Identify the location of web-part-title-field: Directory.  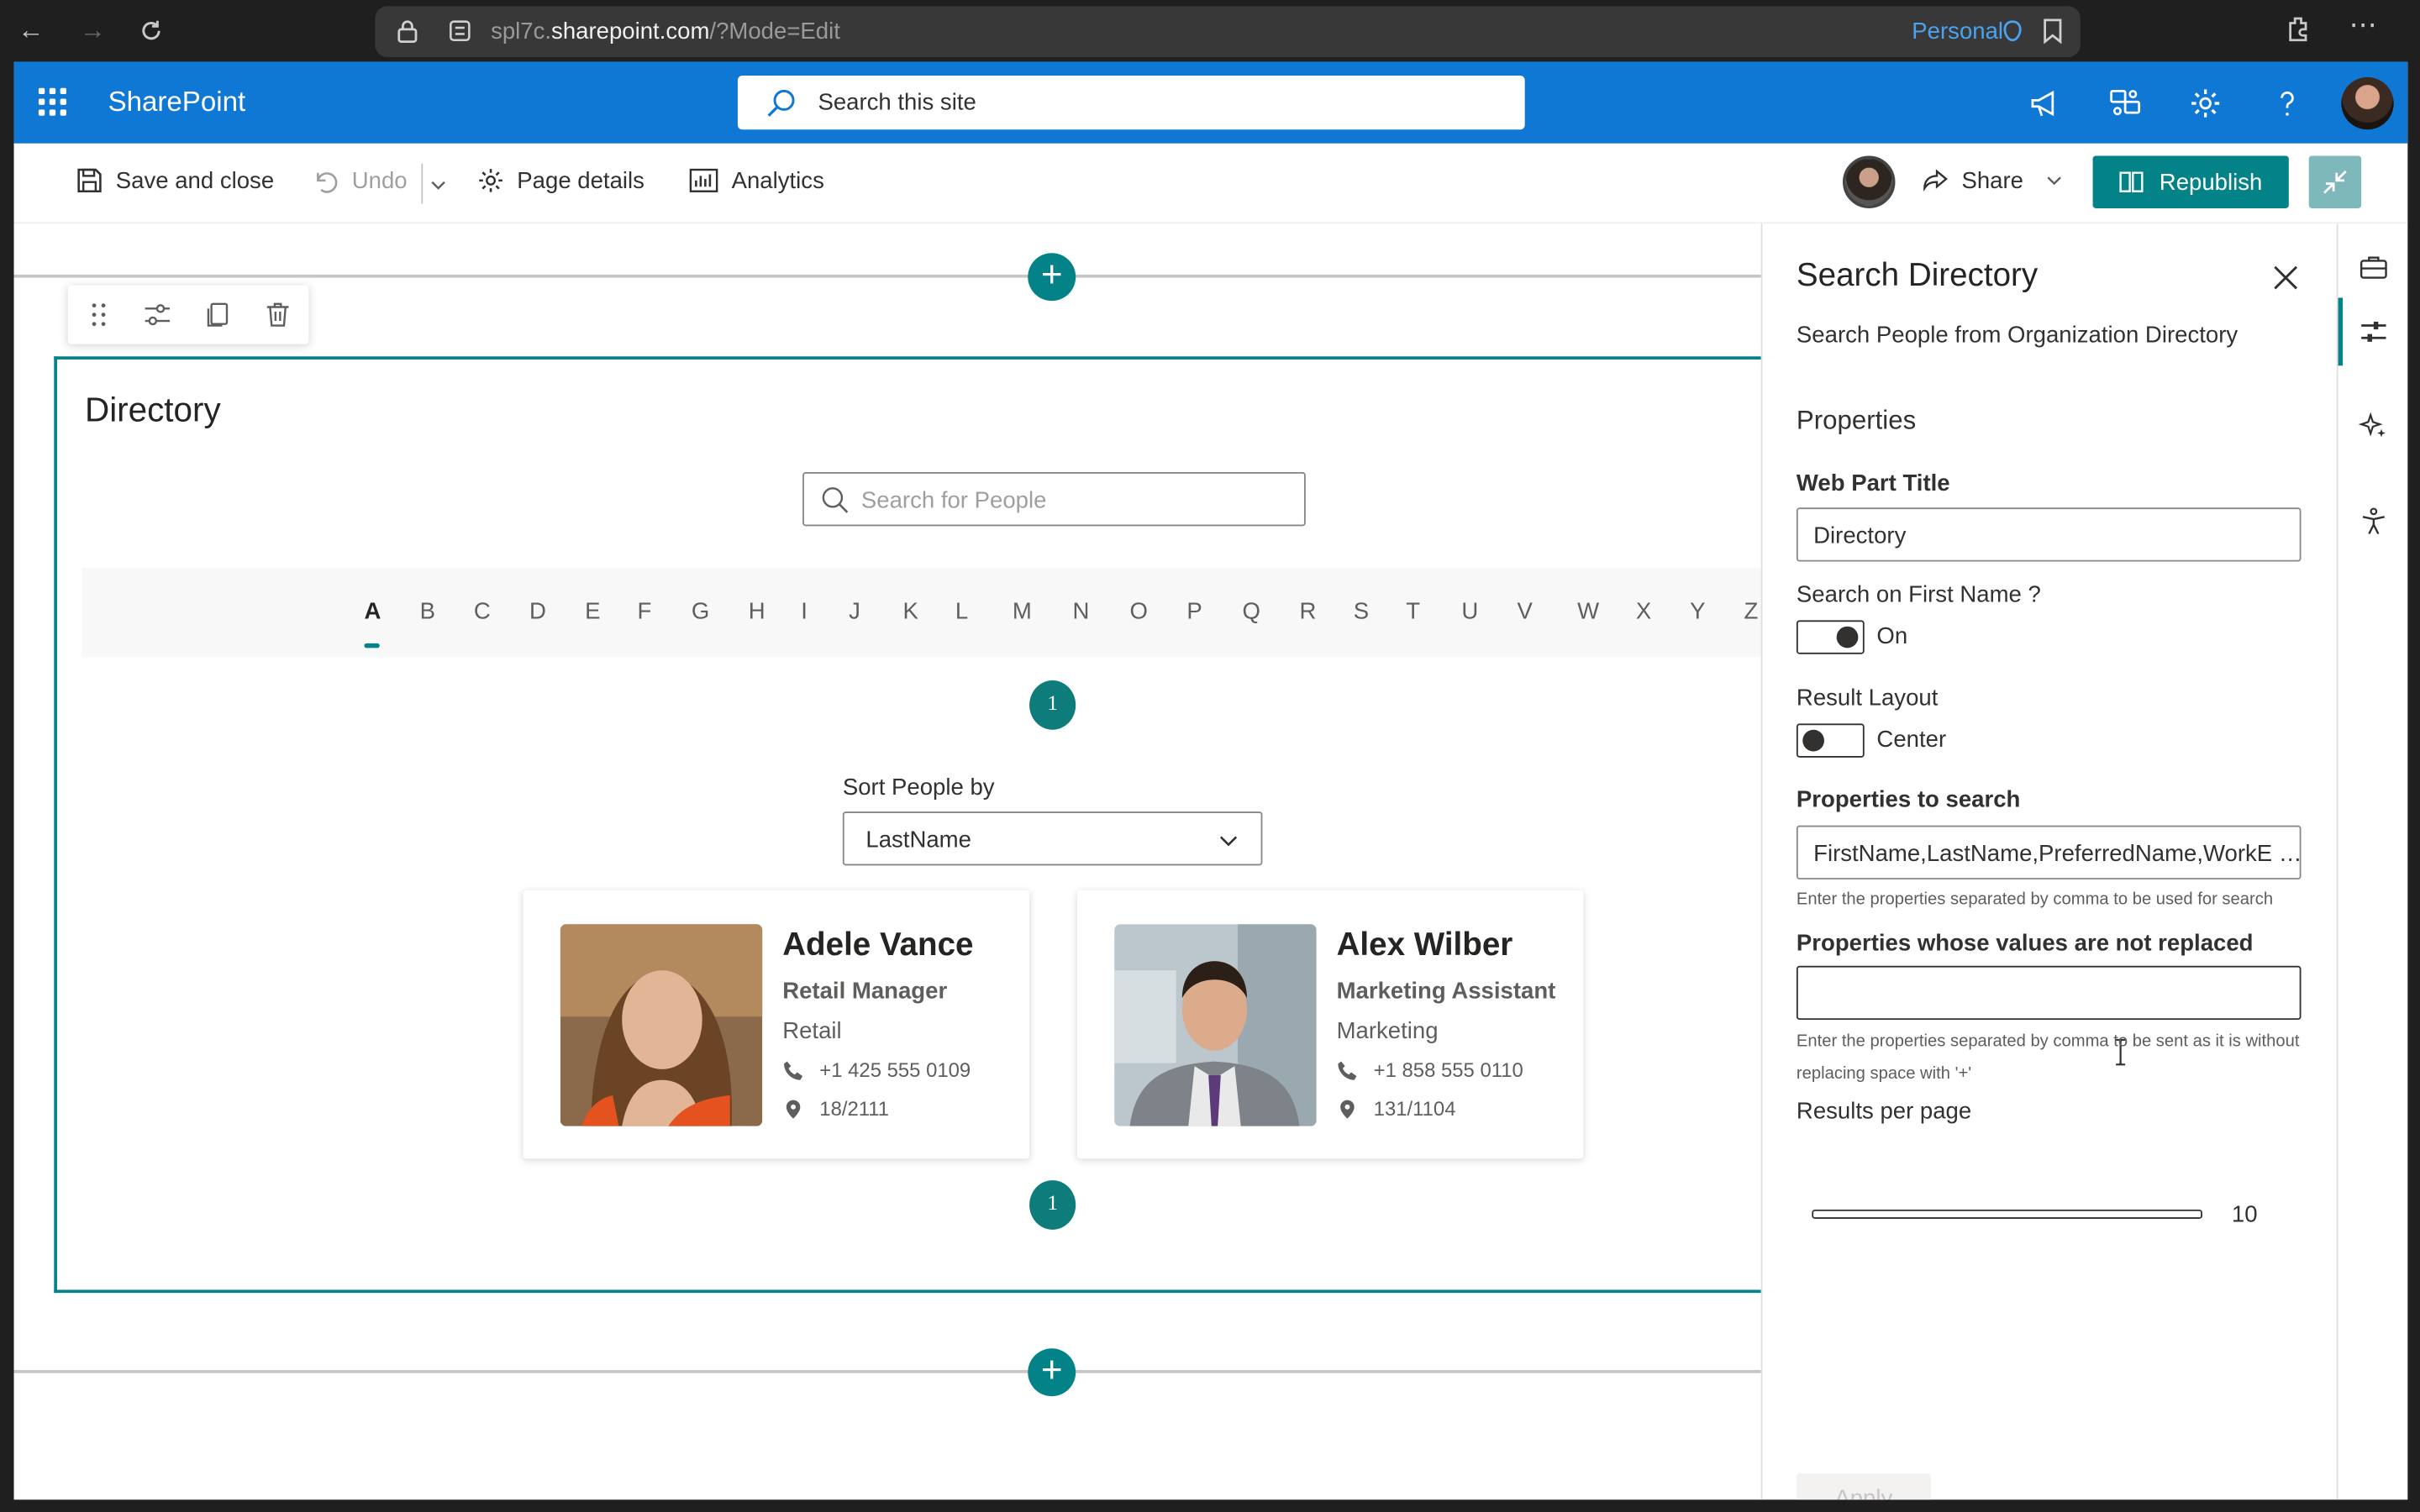
(2049, 534).